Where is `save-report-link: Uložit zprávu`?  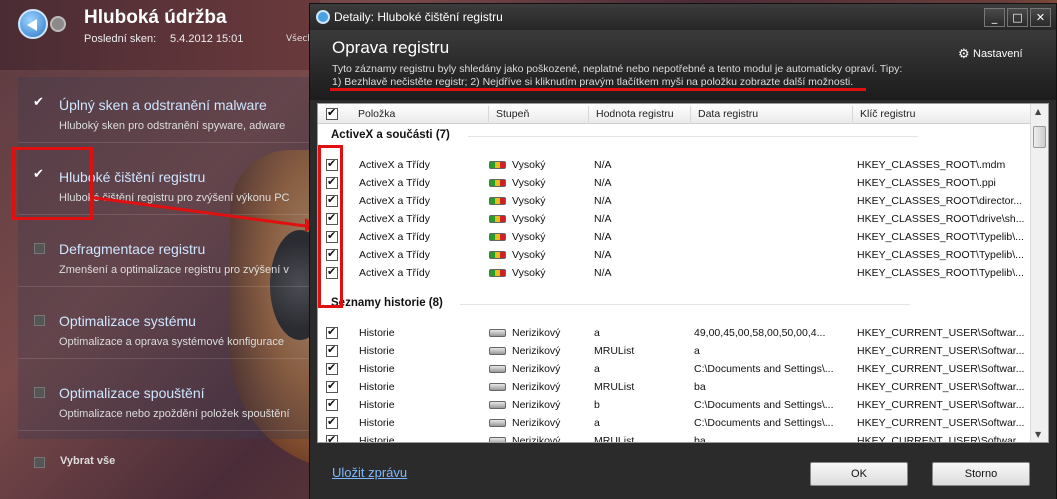 save-report-link: Uložit zprávu is located at coordinates (369, 472).